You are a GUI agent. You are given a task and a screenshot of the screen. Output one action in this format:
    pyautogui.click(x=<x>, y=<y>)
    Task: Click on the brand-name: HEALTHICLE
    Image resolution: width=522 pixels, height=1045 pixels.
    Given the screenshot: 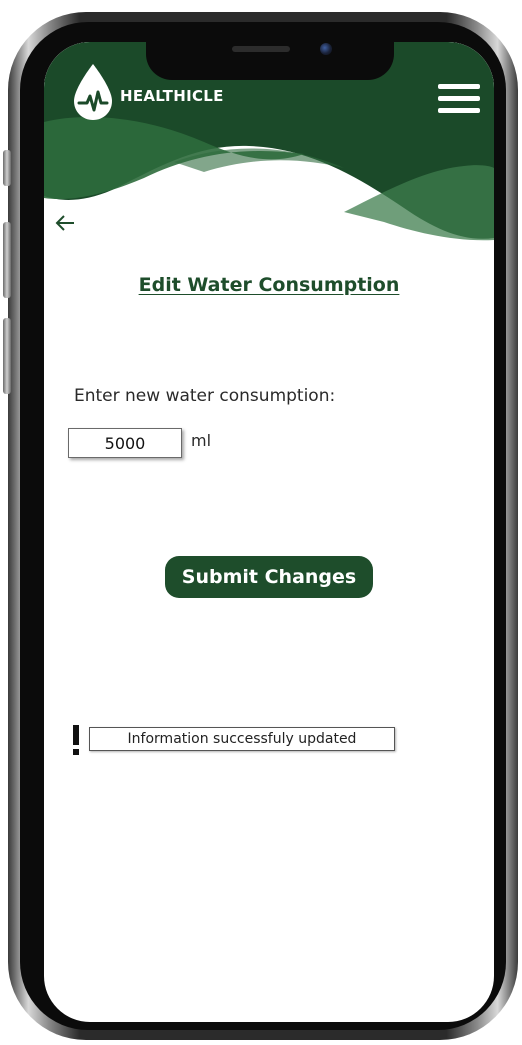 What is the action you would take?
    pyautogui.click(x=172, y=96)
    